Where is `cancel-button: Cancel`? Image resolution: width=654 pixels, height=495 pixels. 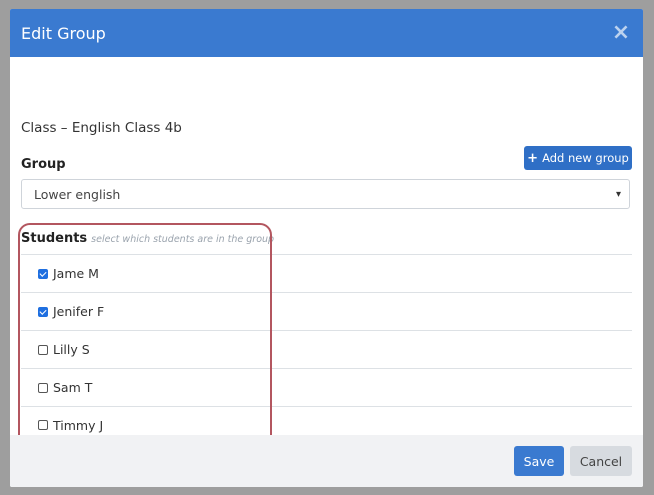 cancel-button: Cancel is located at coordinates (601, 461).